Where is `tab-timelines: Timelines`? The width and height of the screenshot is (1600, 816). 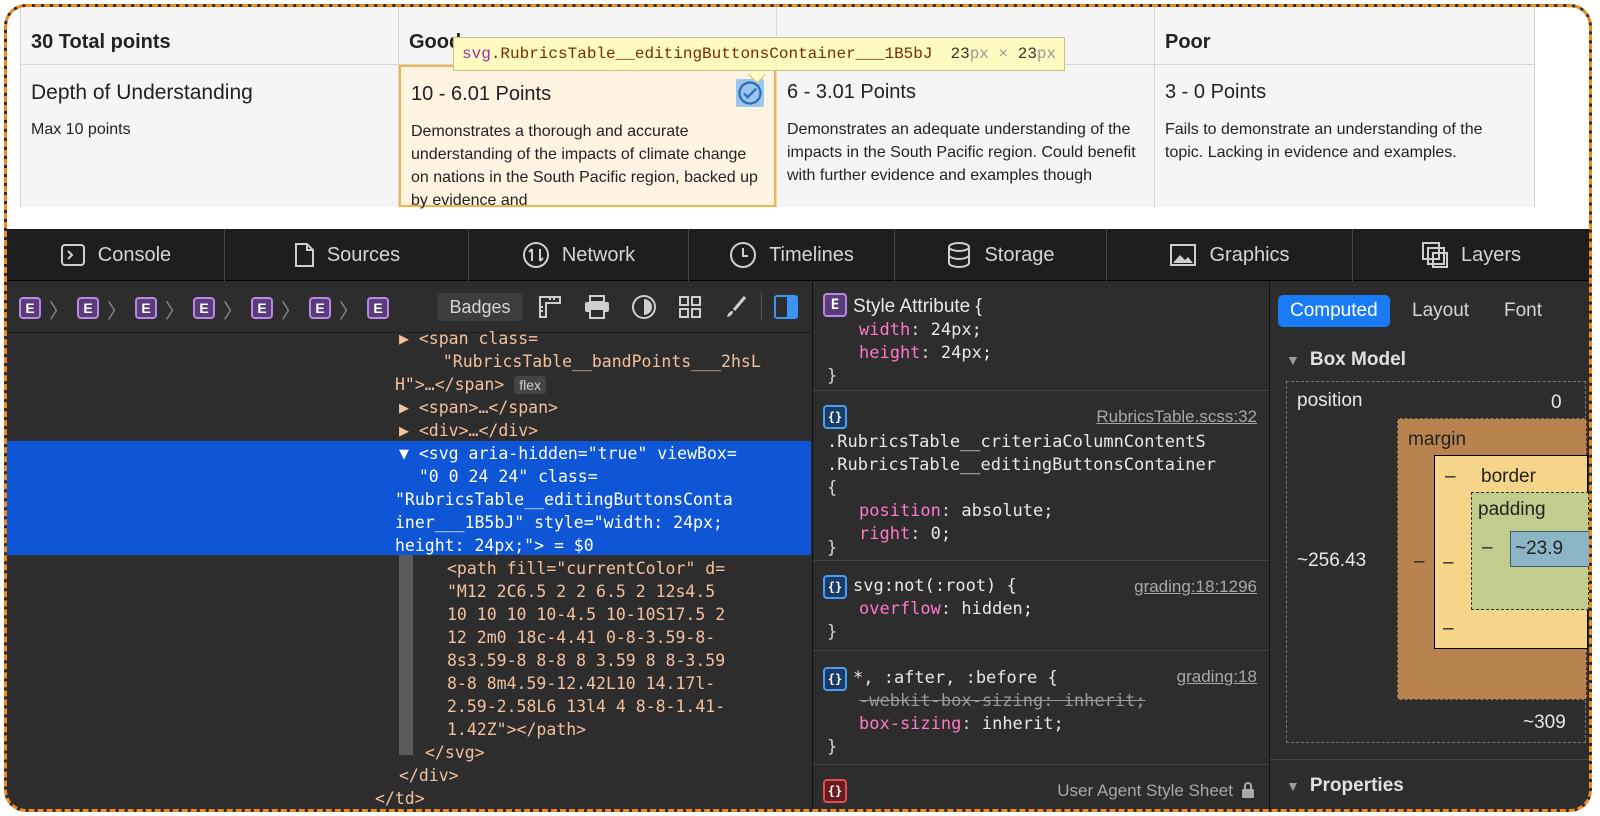 tab-timelines: Timelines is located at coordinates (792, 255).